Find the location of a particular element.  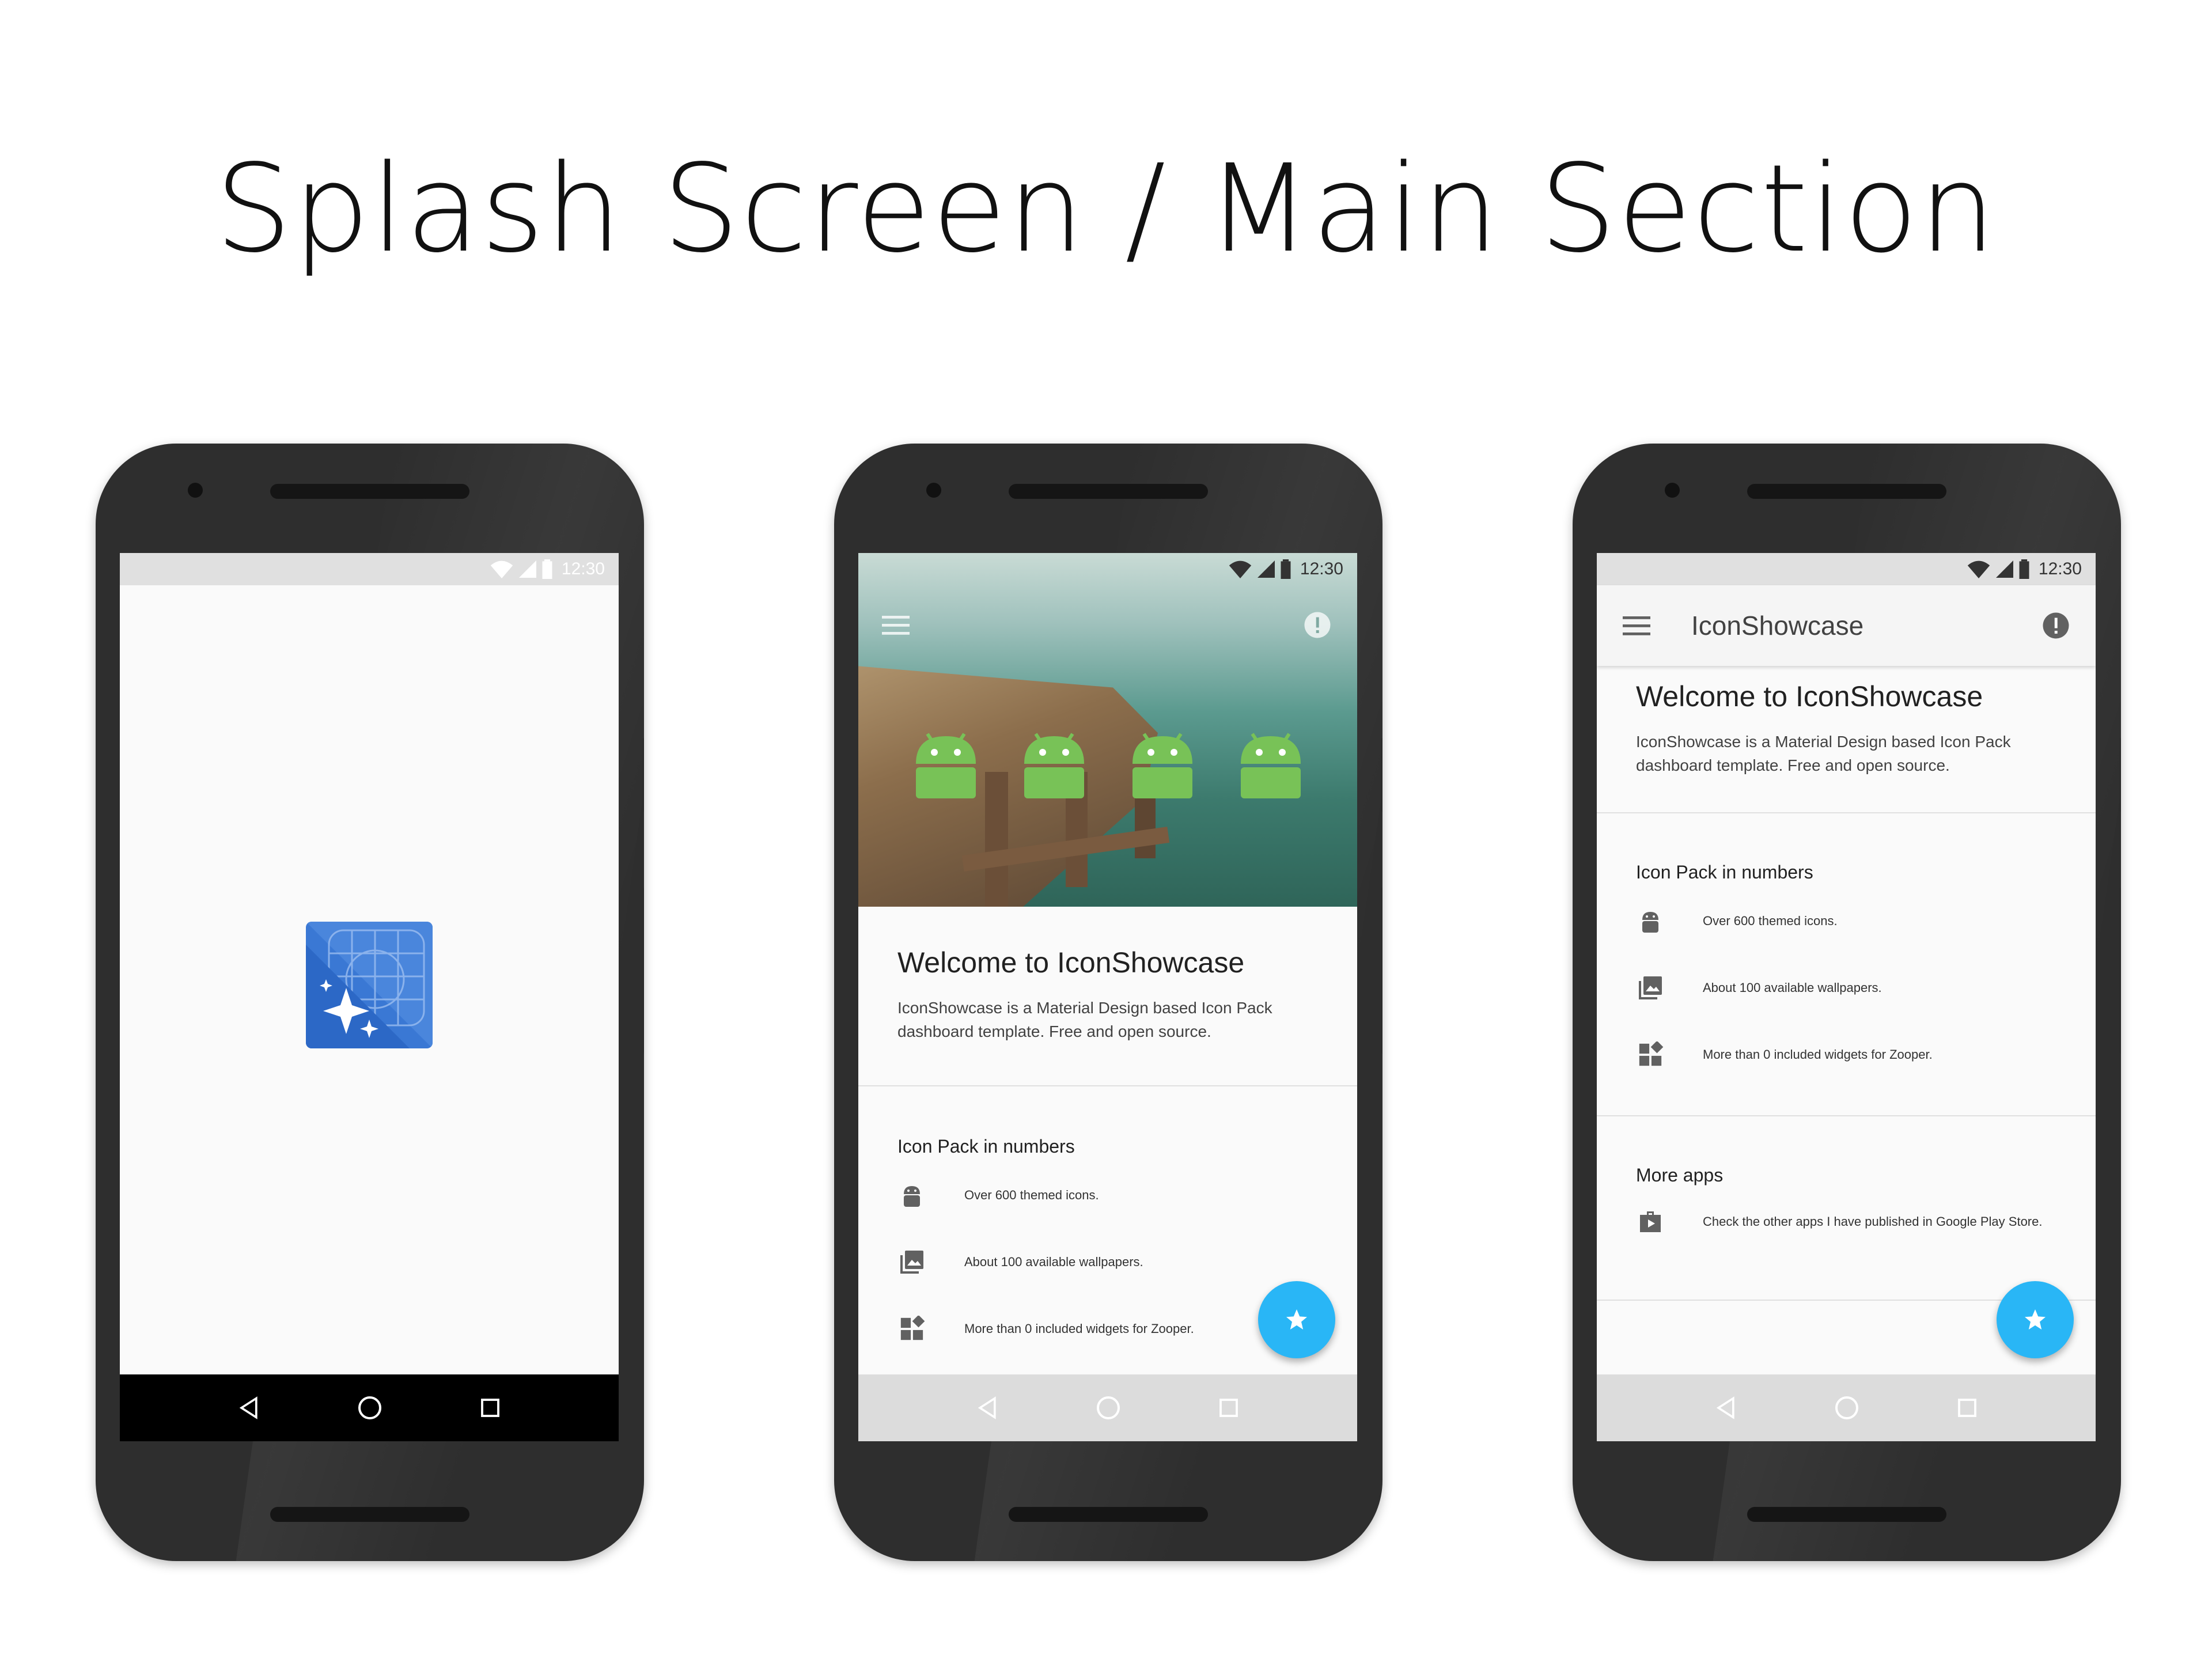

play-store-icon is located at coordinates (1650, 1221).